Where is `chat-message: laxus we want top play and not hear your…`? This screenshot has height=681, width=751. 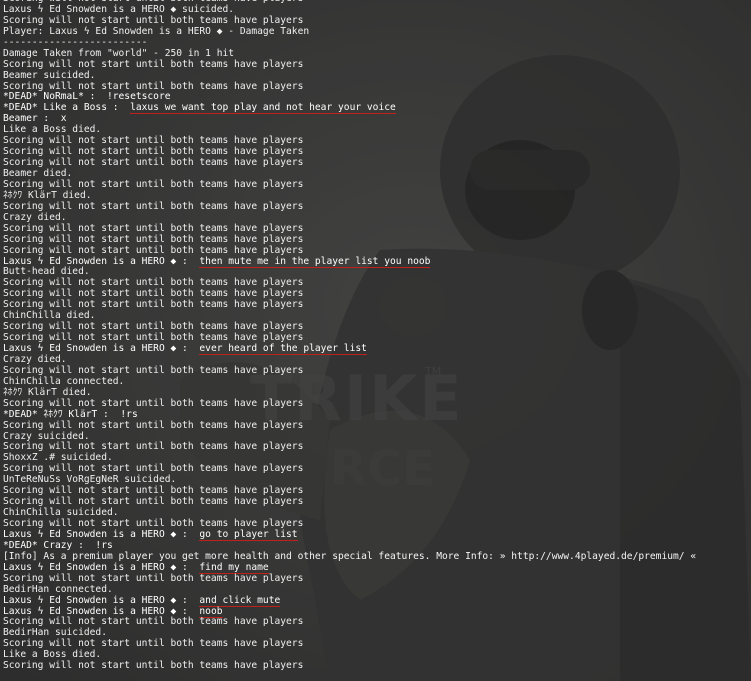 chat-message: laxus we want top play and not hear your… is located at coordinates (263, 108).